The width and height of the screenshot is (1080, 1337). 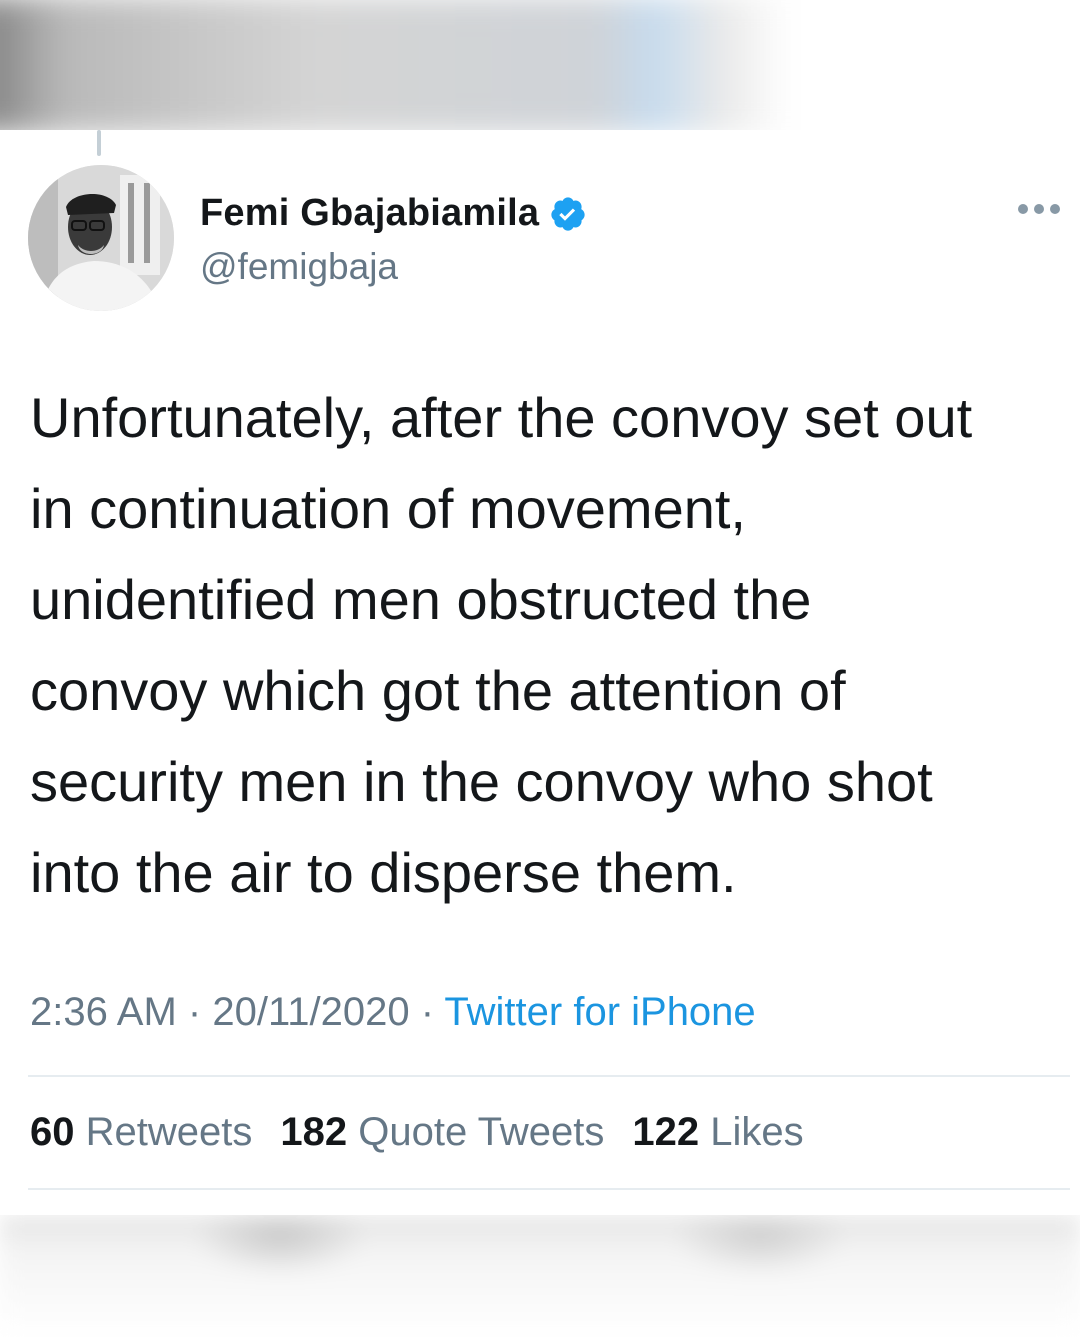 I want to click on retweets-stat: 60 Retweets, so click(x=141, y=1132).